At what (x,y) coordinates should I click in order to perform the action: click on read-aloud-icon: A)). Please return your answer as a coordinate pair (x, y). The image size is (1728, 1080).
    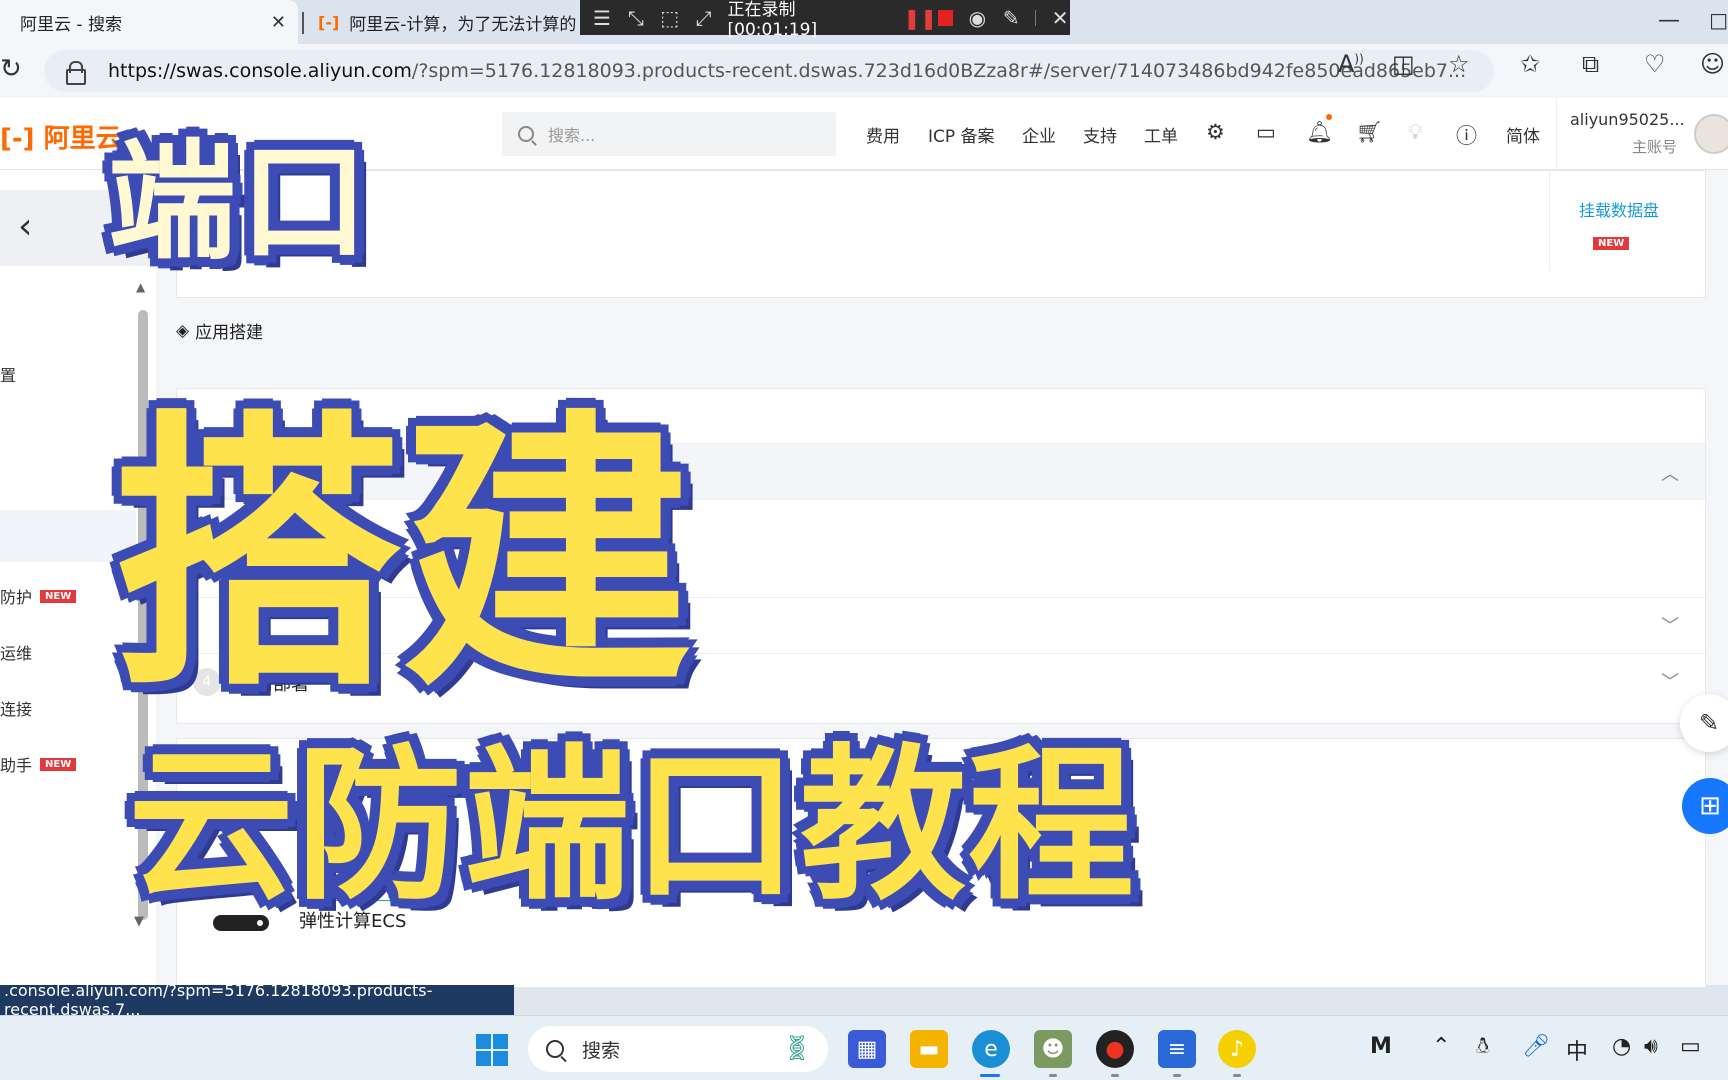
    Looking at the image, I should click on (1351, 64).